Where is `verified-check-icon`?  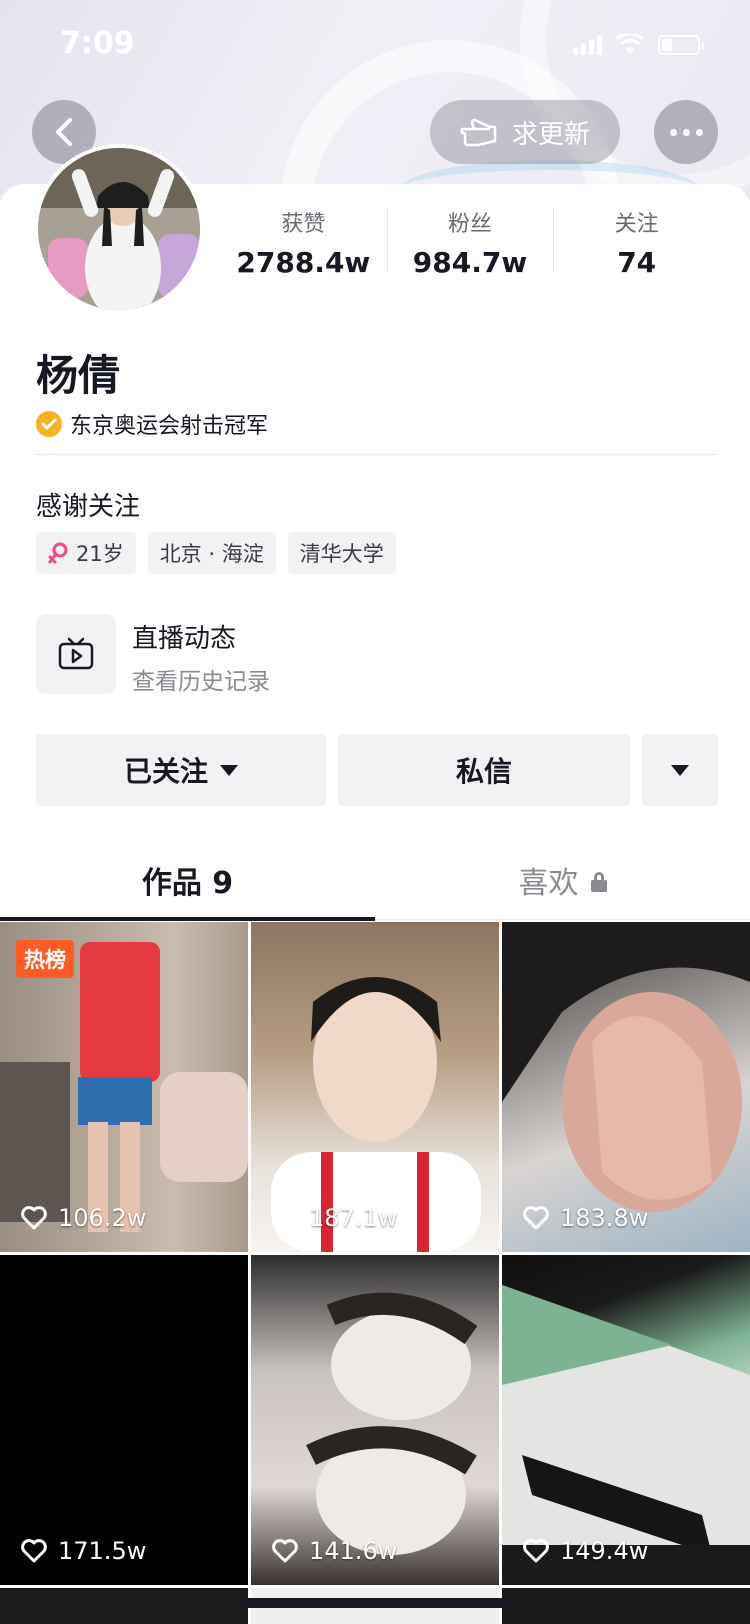 verified-check-icon is located at coordinates (49, 424).